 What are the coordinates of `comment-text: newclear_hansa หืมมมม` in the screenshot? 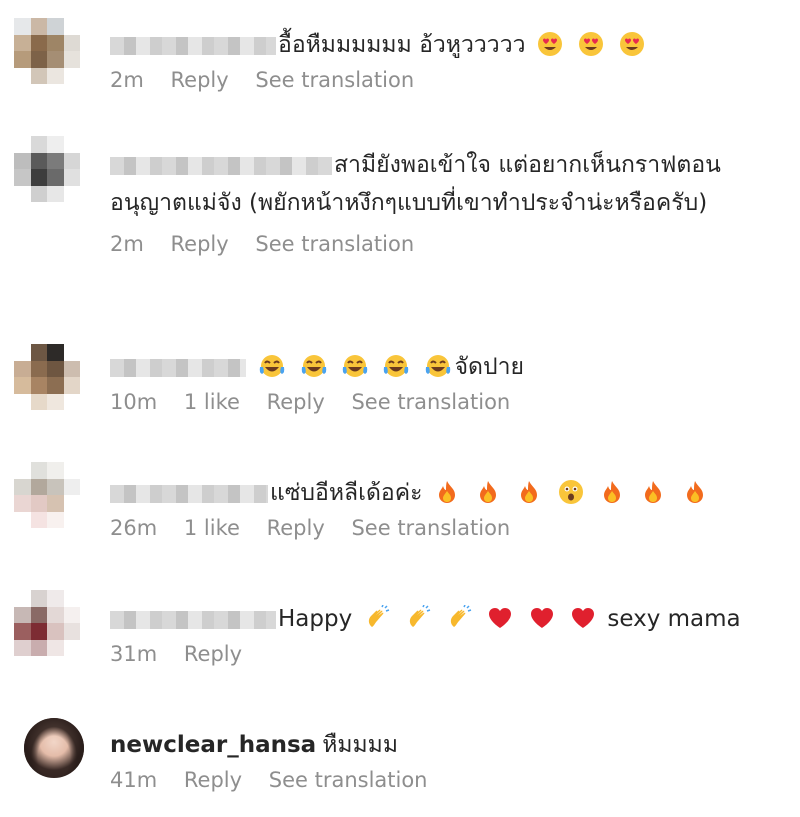 It's located at (254, 745).